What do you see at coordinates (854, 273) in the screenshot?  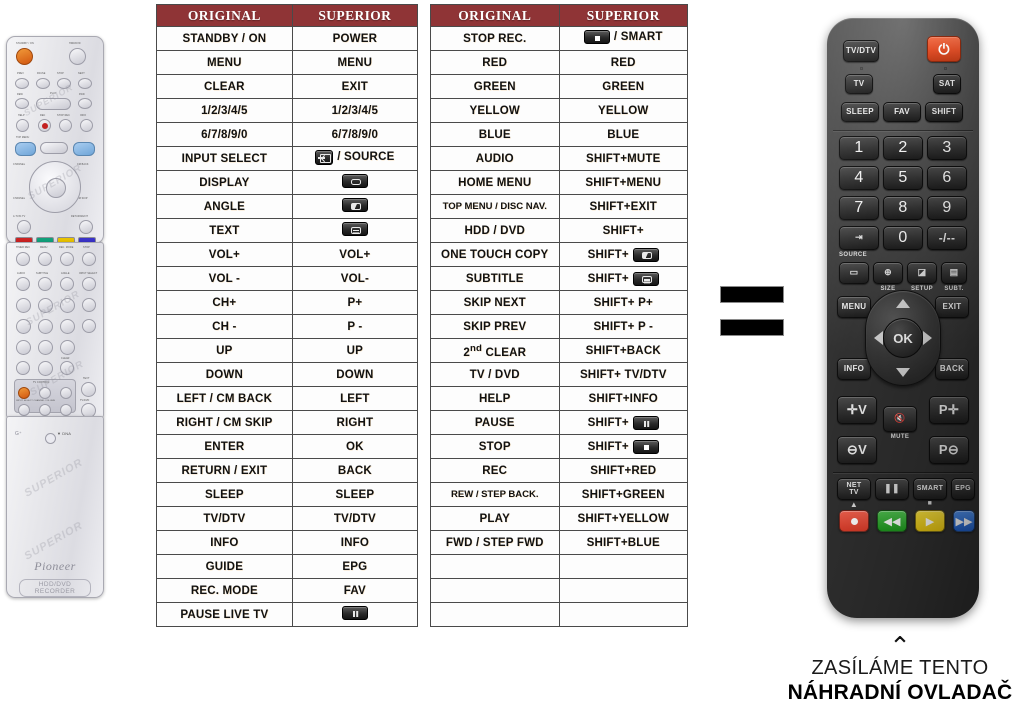 I see `sup-key-display: ▭` at bounding box center [854, 273].